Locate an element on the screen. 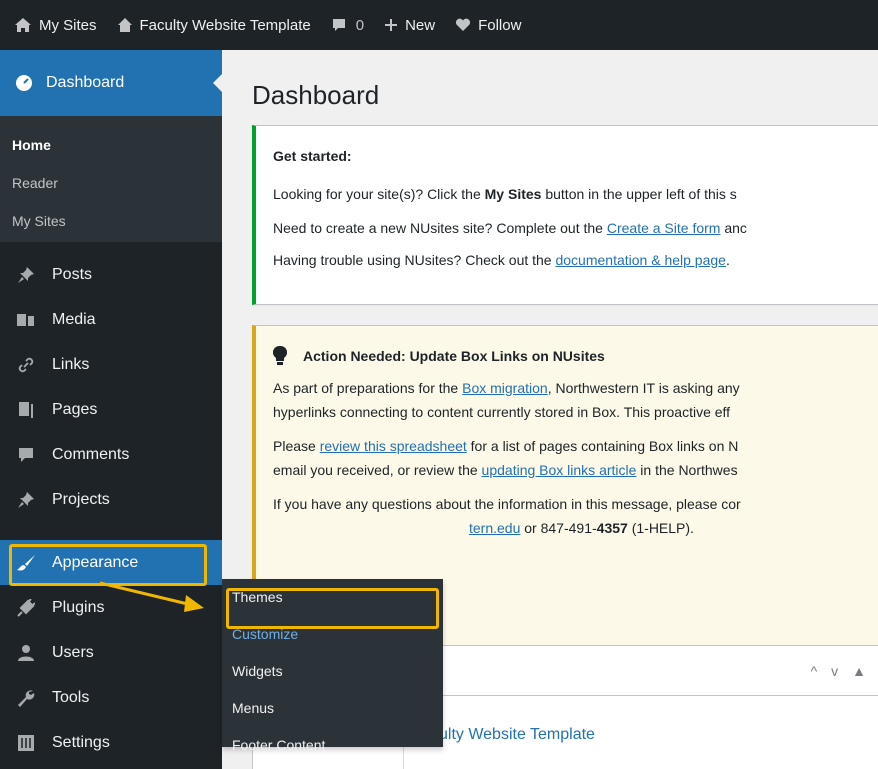  new-label: New is located at coordinates (420, 25).